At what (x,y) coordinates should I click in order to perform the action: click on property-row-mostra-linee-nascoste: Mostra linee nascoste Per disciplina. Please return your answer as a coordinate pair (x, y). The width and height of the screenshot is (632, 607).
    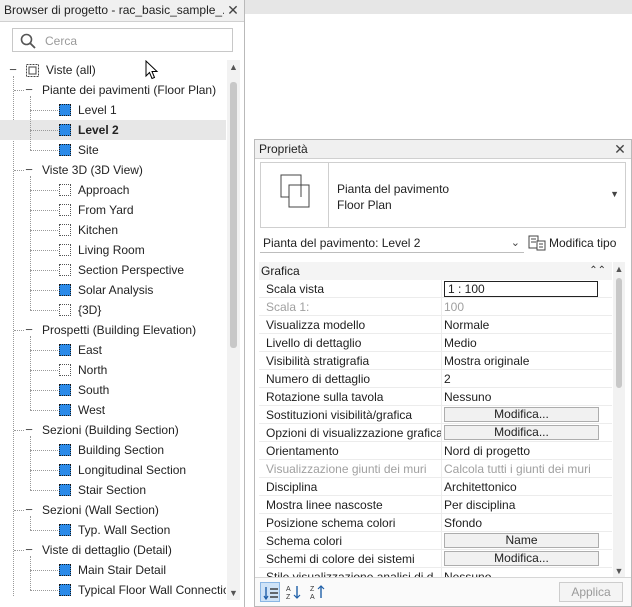
    Looking at the image, I should click on (435, 505).